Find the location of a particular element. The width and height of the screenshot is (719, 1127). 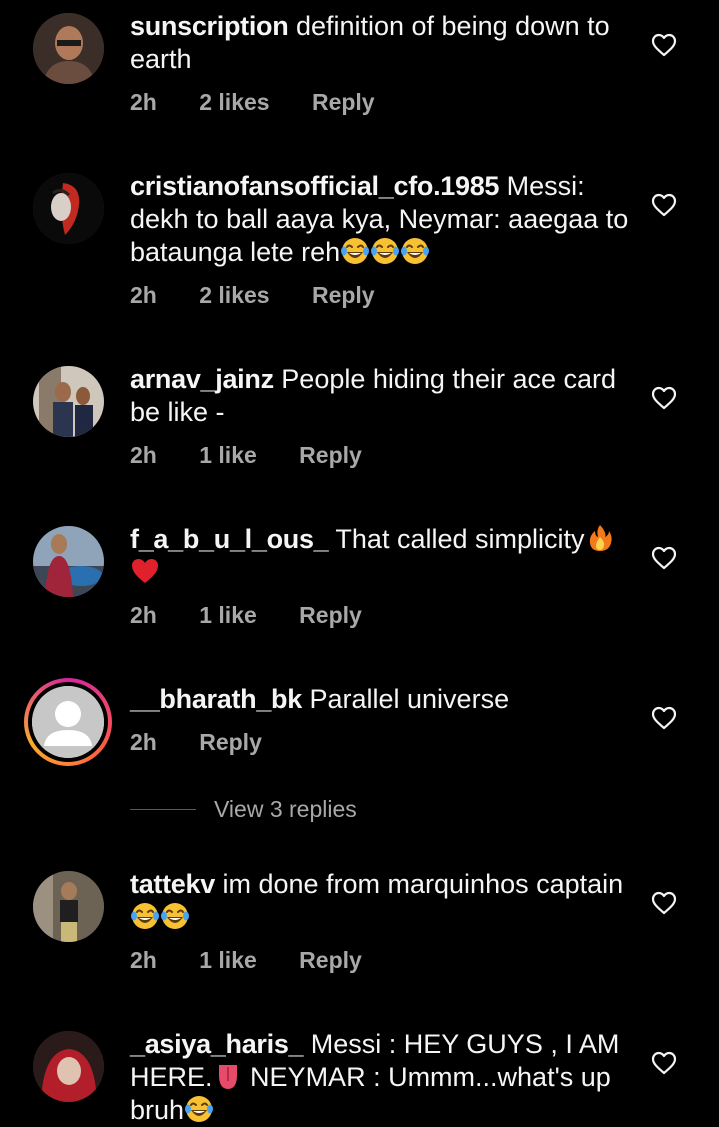

comment-text: f_a_b_u_l_ous_ That called simplicity is located at coordinates (380, 556).